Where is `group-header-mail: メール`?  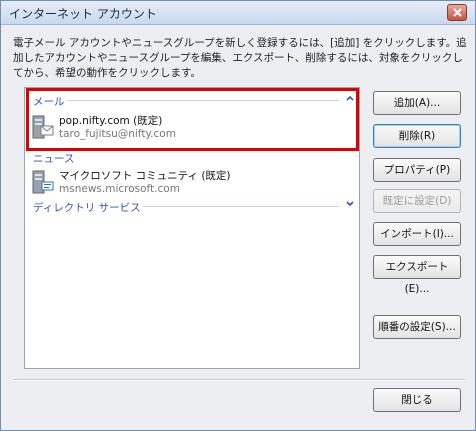
group-header-mail: メール is located at coordinates (194, 101).